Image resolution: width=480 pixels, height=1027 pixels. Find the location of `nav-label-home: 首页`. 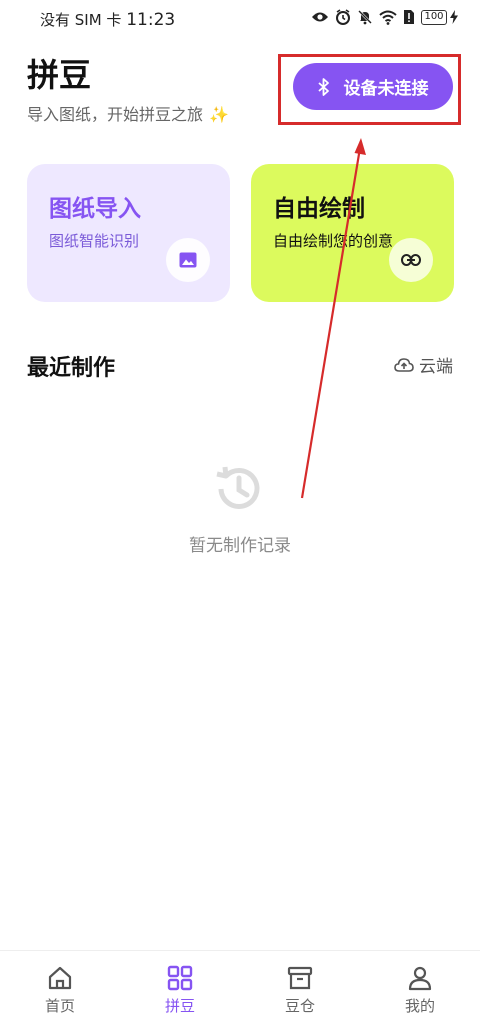

nav-label-home: 首页 is located at coordinates (59, 1006).